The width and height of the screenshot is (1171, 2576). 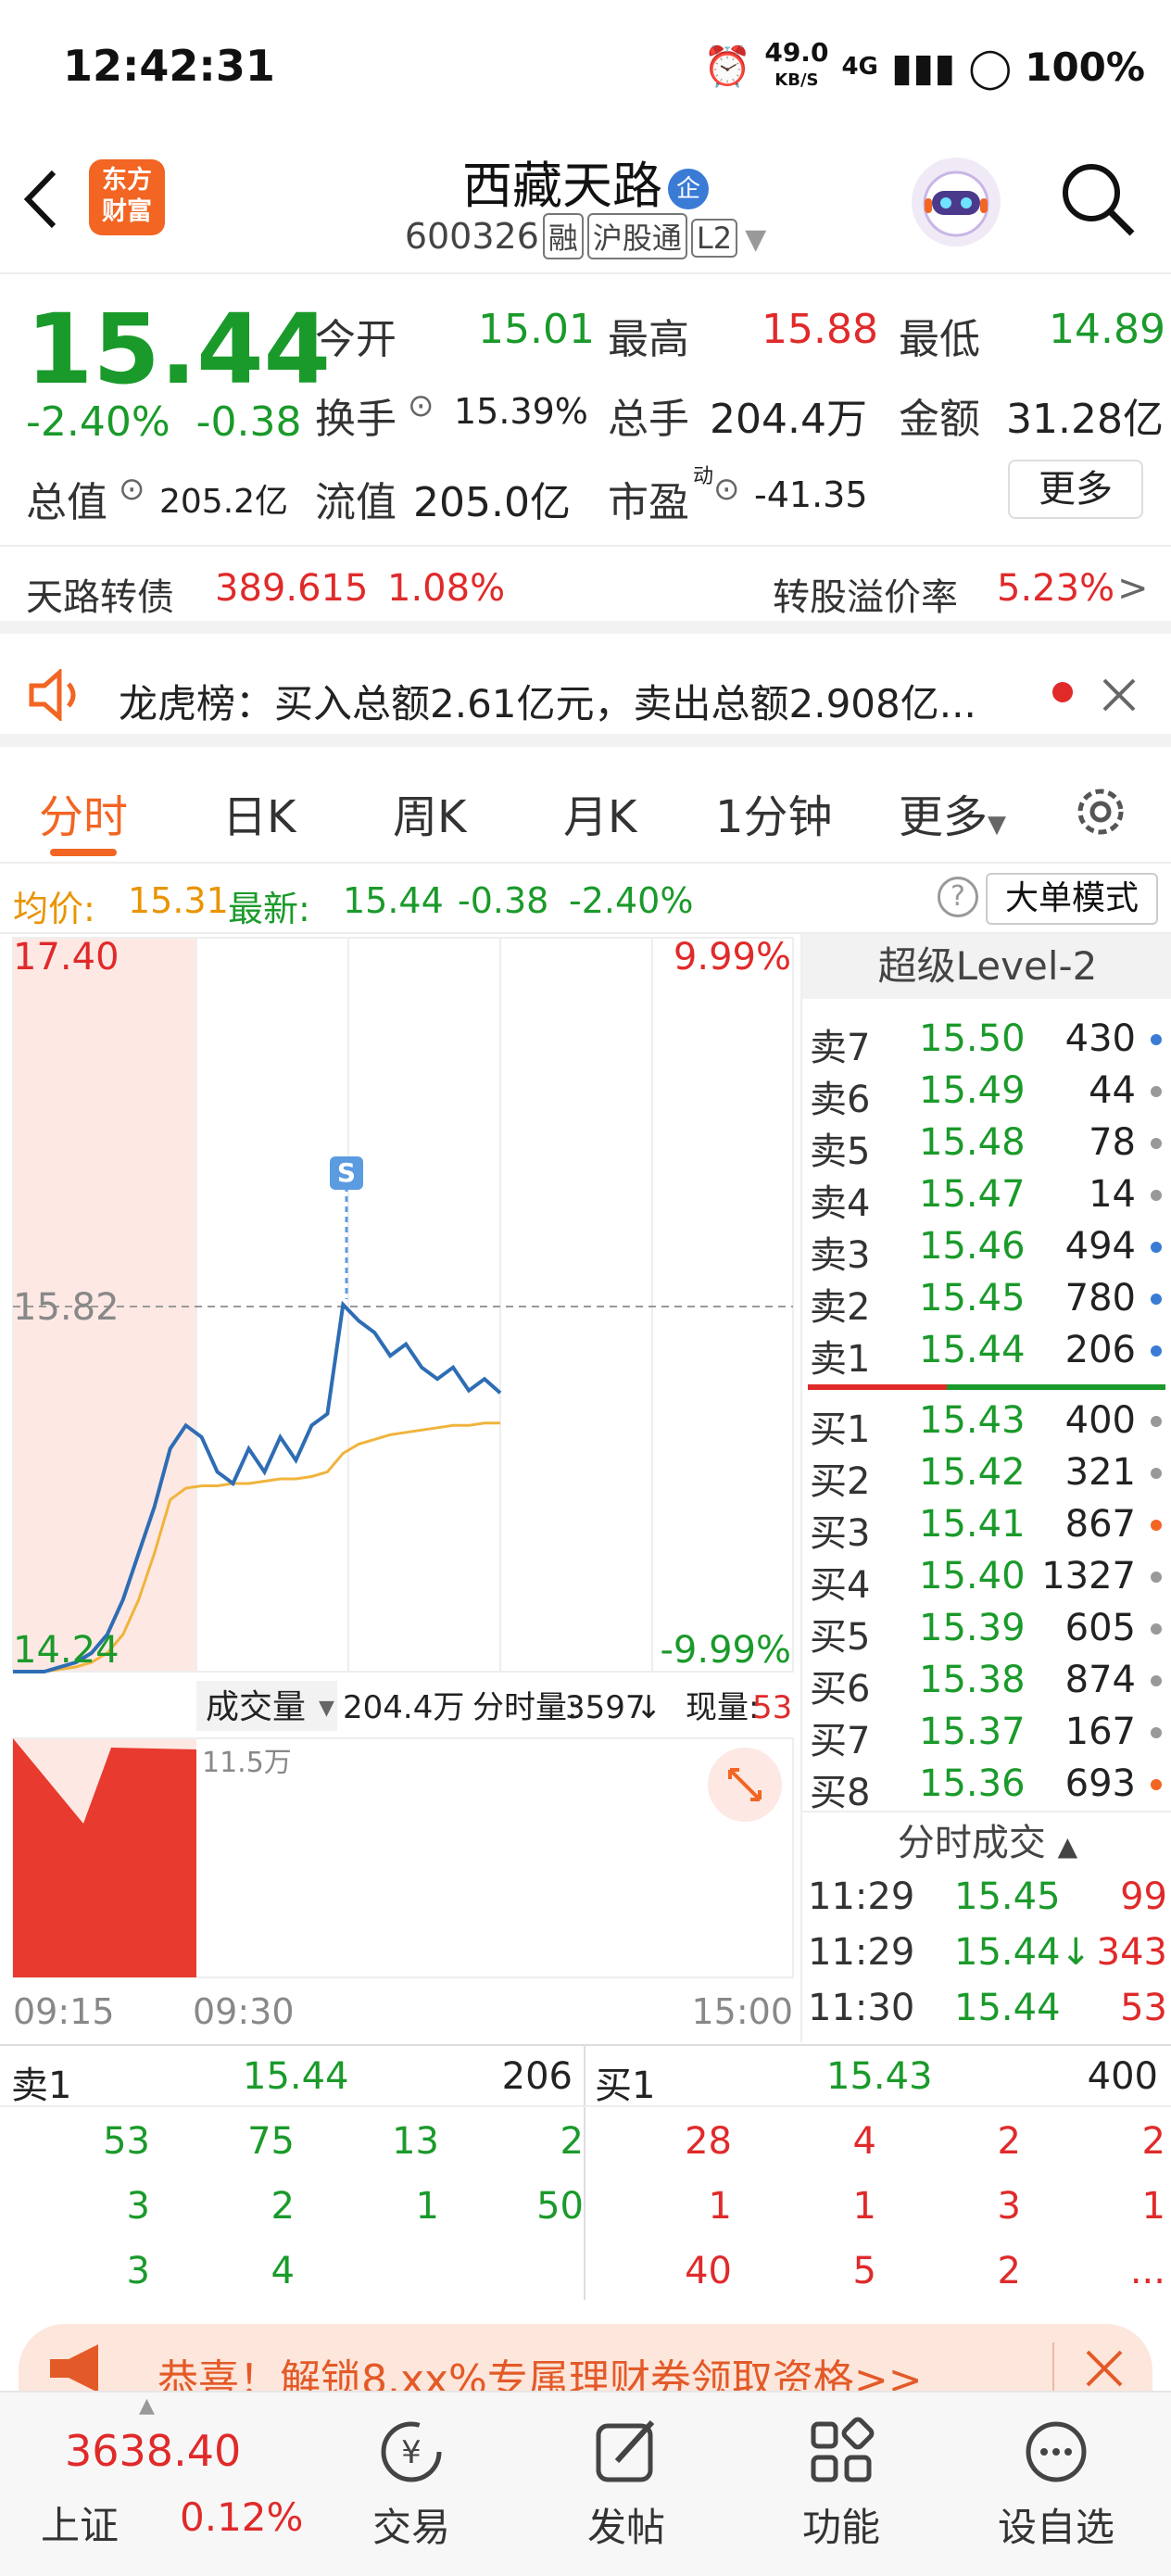 What do you see at coordinates (585, 69) in the screenshot?
I see `status-bar: 12:42:31 ⏰ 49.0 KB/S 4G ▮▮▮ ◯ 100%` at bounding box center [585, 69].